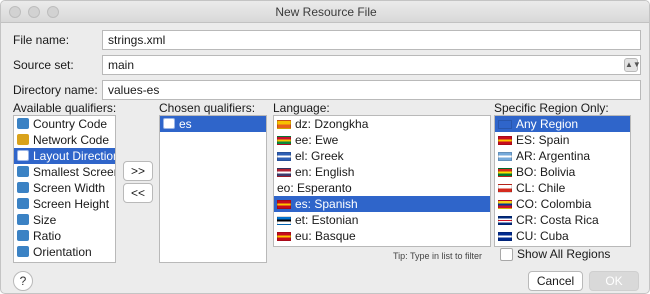 Image resolution: width=650 pixels, height=294 pixels. Describe the element at coordinates (43, 65) in the screenshot. I see `source-set-label: Source set:` at that location.